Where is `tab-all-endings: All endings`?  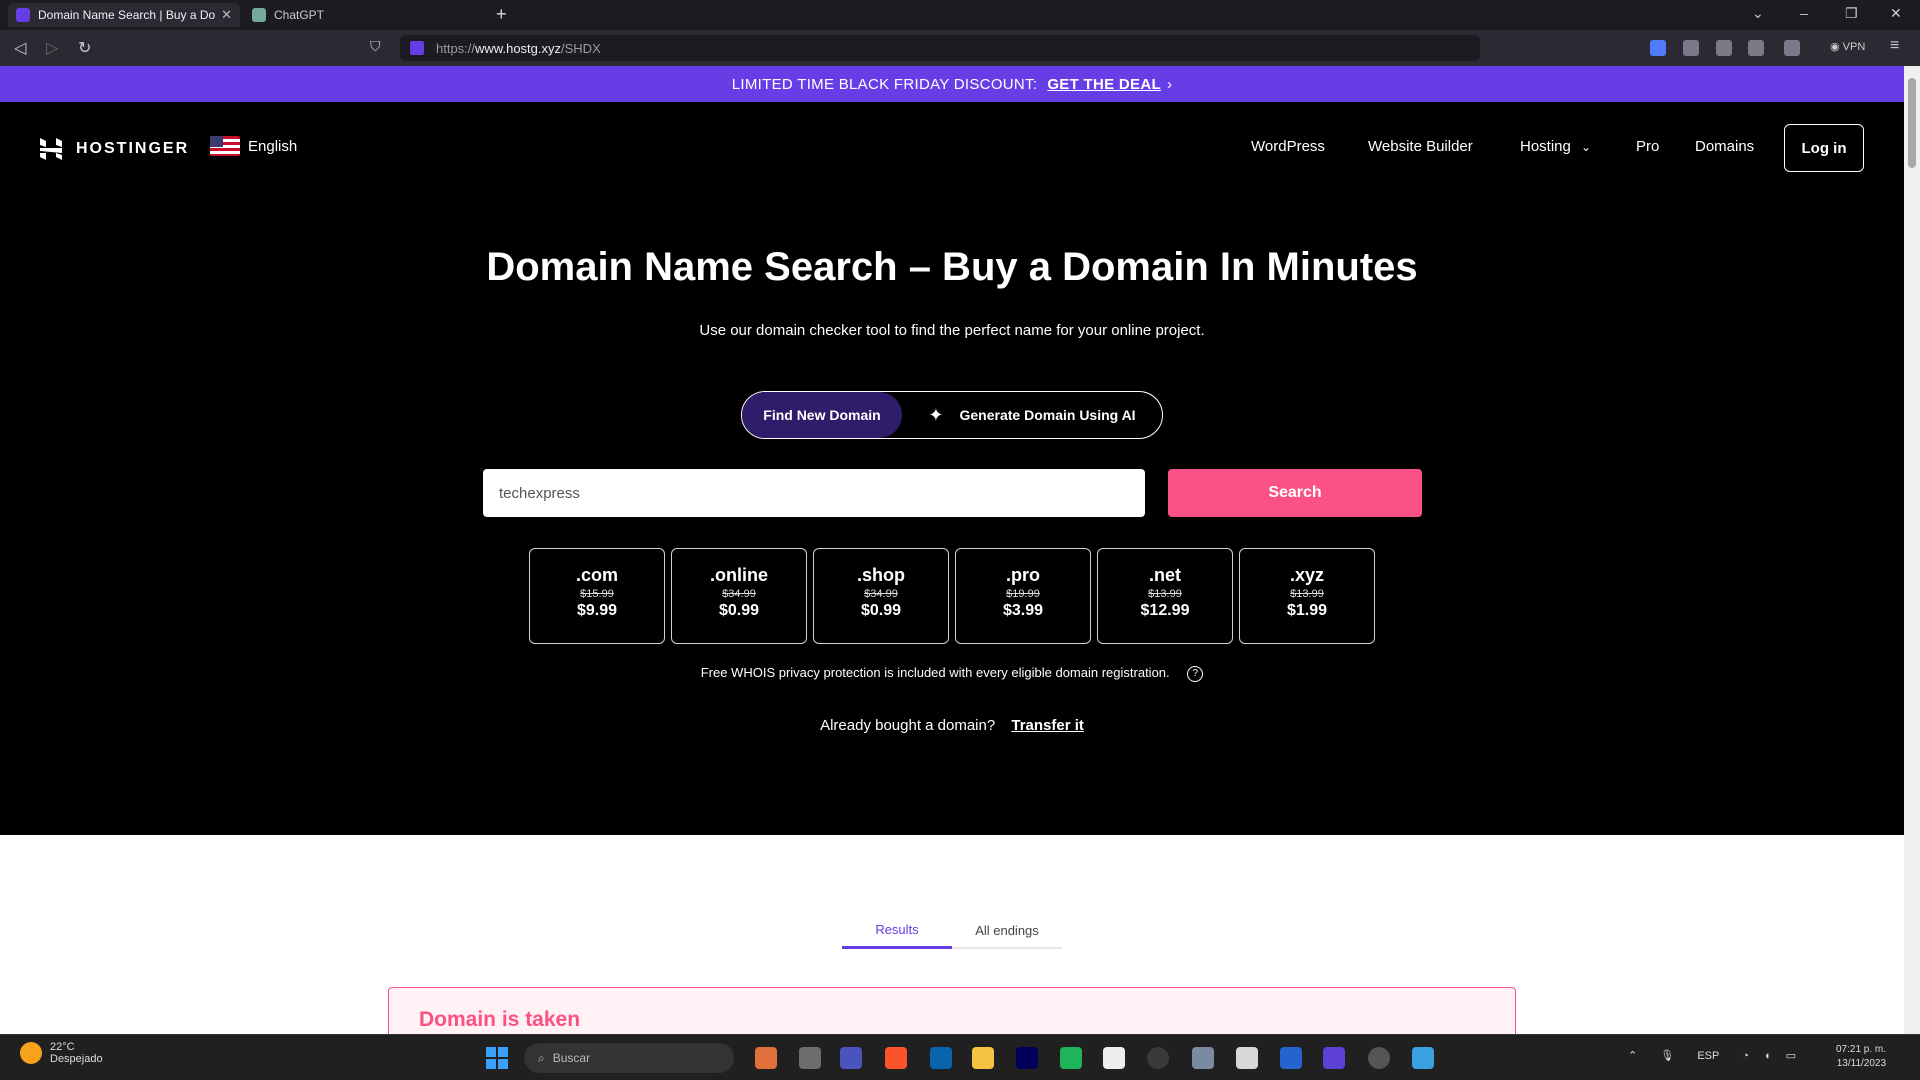
tab-all-endings: All endings is located at coordinates (1007, 931).